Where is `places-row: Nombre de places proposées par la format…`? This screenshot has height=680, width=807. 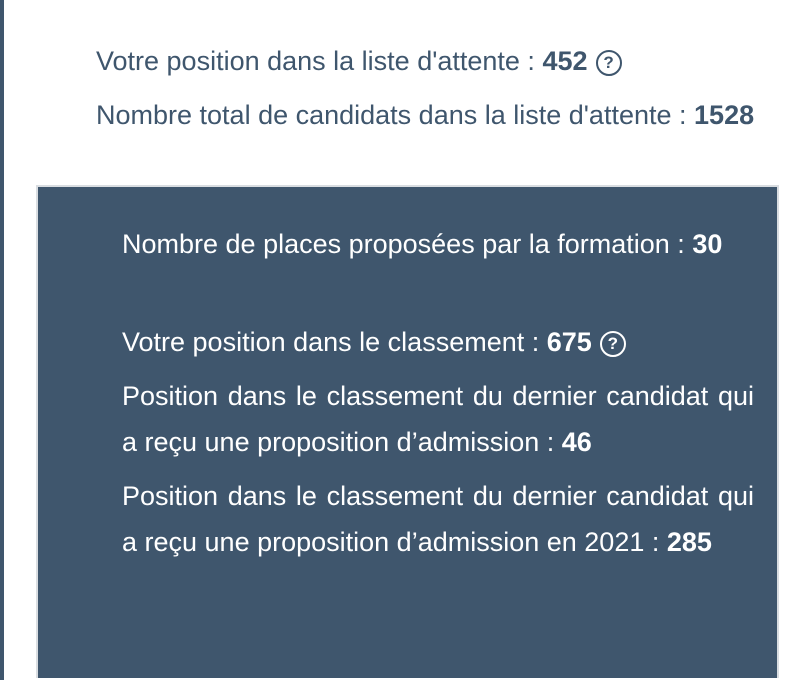 places-row: Nombre de places proposées par la format… is located at coordinates (438, 244).